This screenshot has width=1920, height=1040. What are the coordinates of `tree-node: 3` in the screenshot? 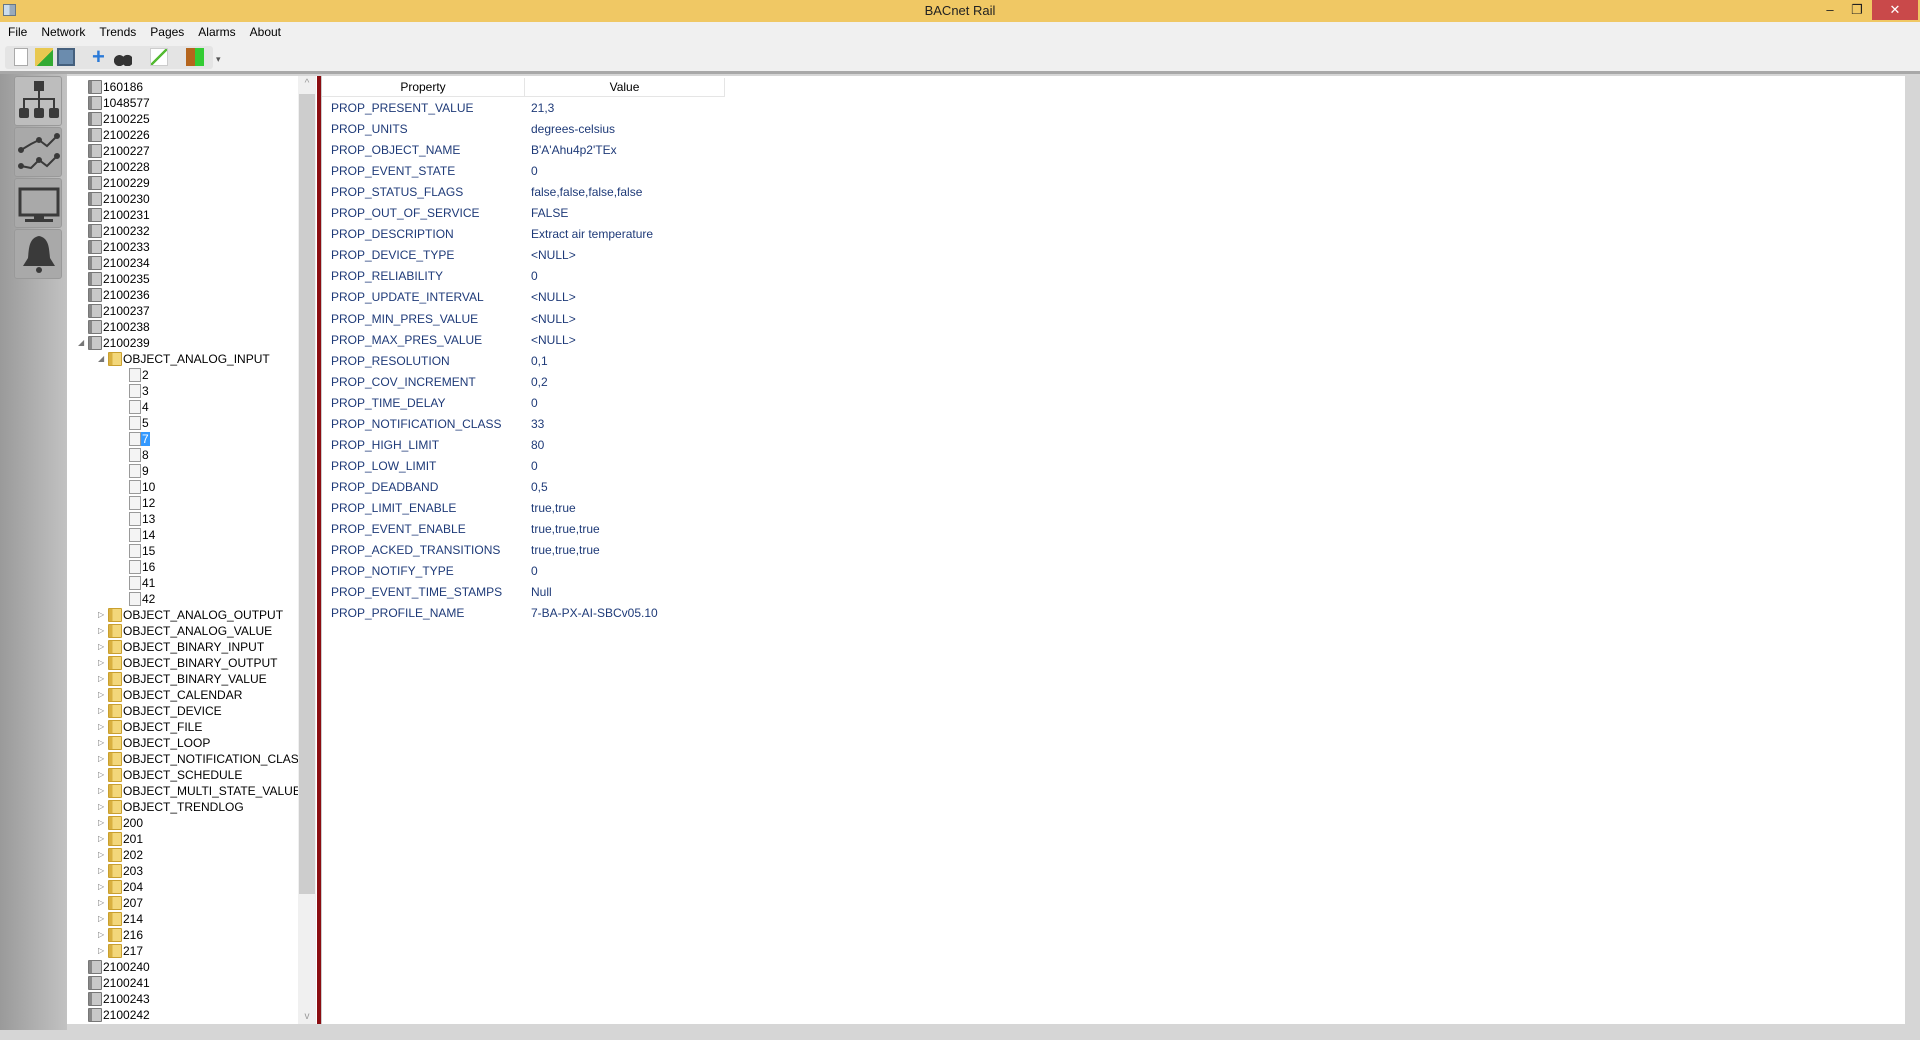 It's located at (134, 391).